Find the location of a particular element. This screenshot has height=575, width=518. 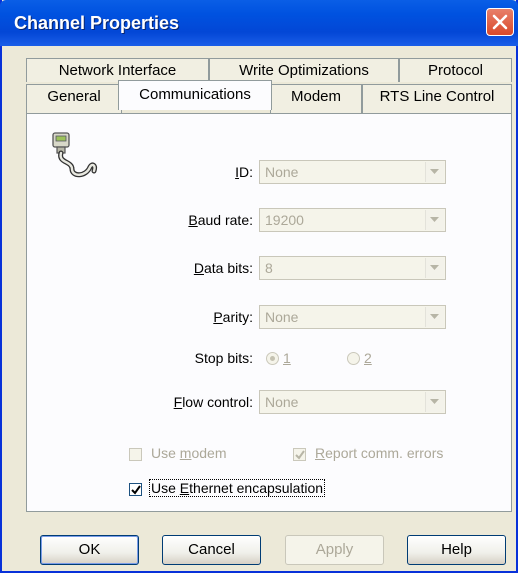

tab-protocol: Protocol is located at coordinates (455, 70).